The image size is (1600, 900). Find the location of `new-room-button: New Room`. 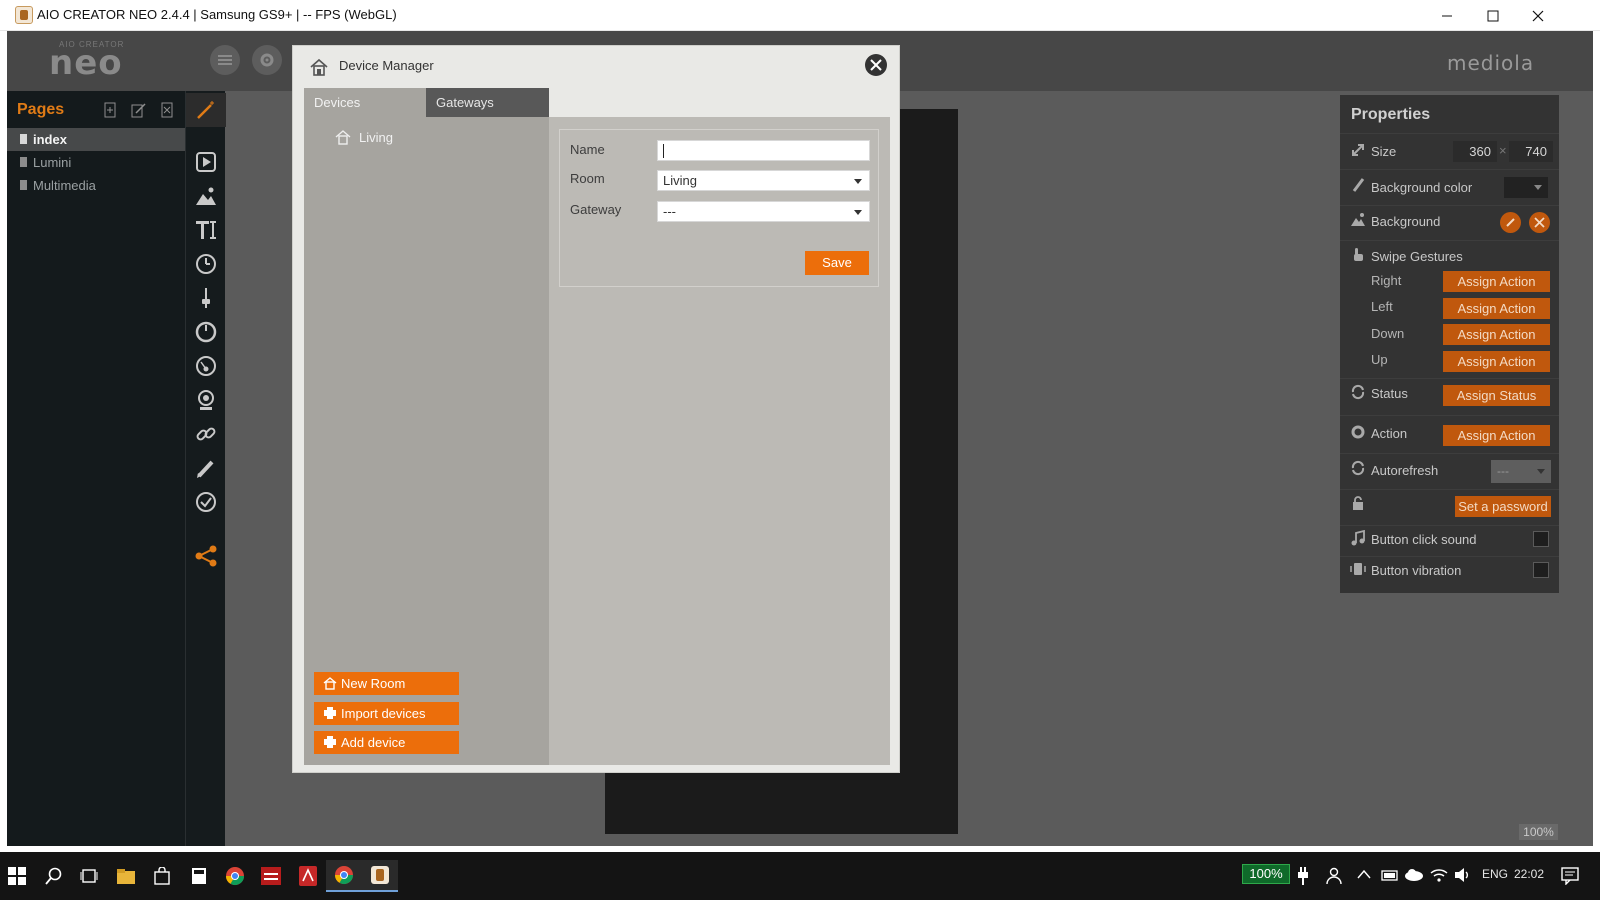

new-room-button: New Room is located at coordinates (386, 683).